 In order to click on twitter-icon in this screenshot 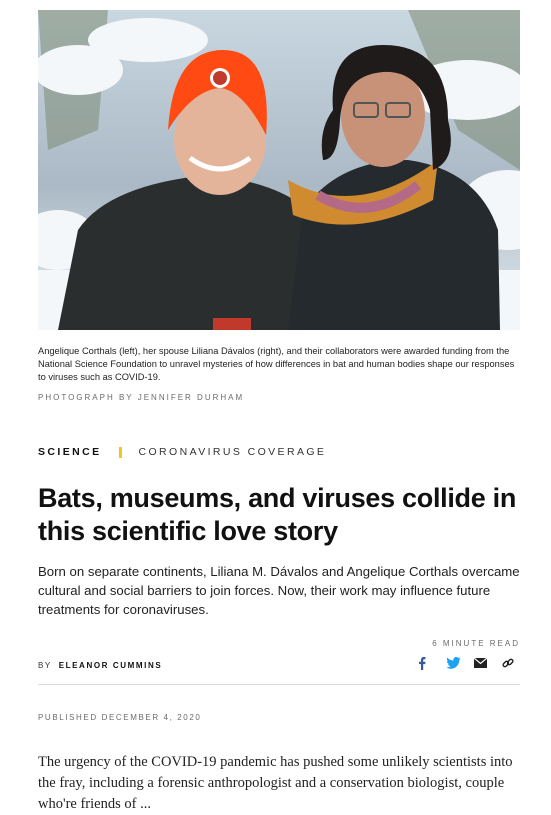, I will do `click(460, 663)`.